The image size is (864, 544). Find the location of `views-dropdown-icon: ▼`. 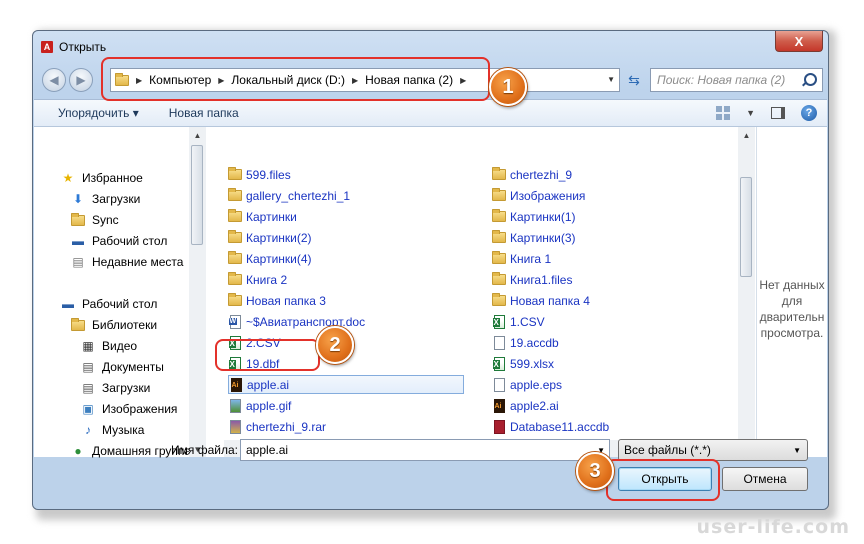

views-dropdown-icon: ▼ is located at coordinates (750, 113).